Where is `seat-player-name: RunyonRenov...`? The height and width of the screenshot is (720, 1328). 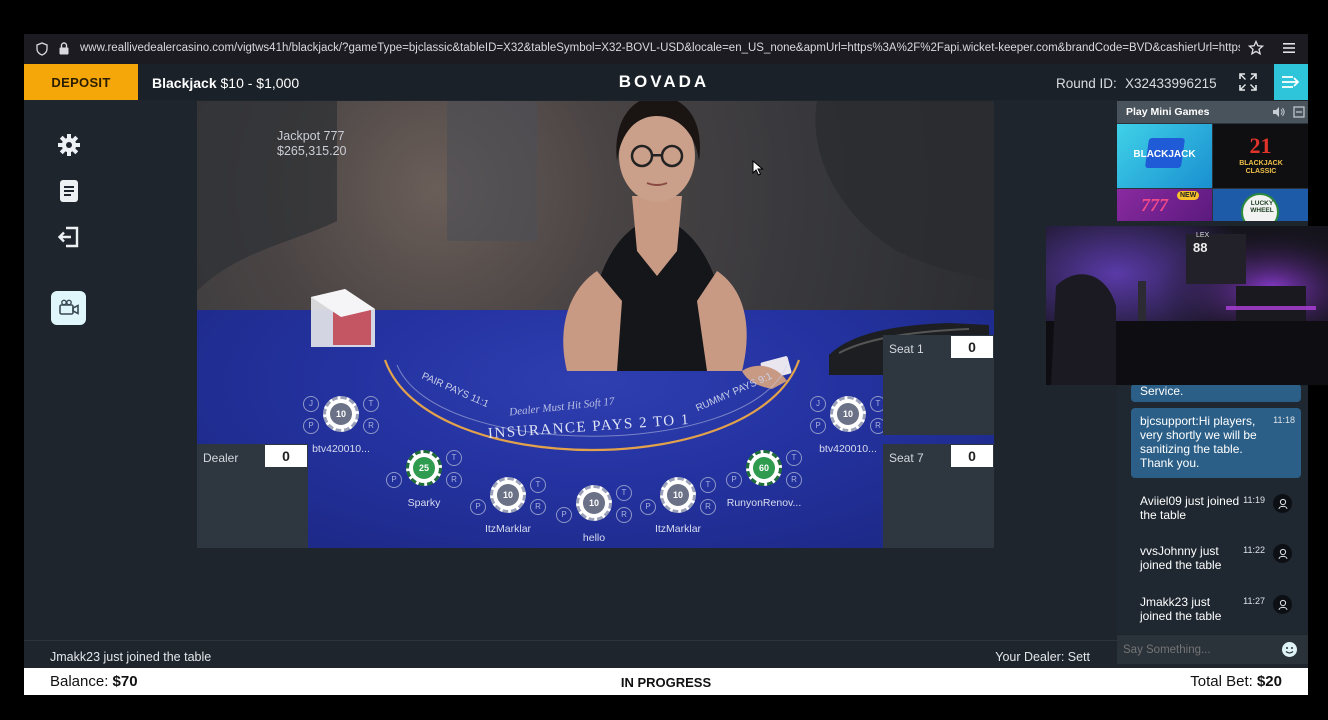
seat-player-name: RunyonRenov... is located at coordinates (764, 503).